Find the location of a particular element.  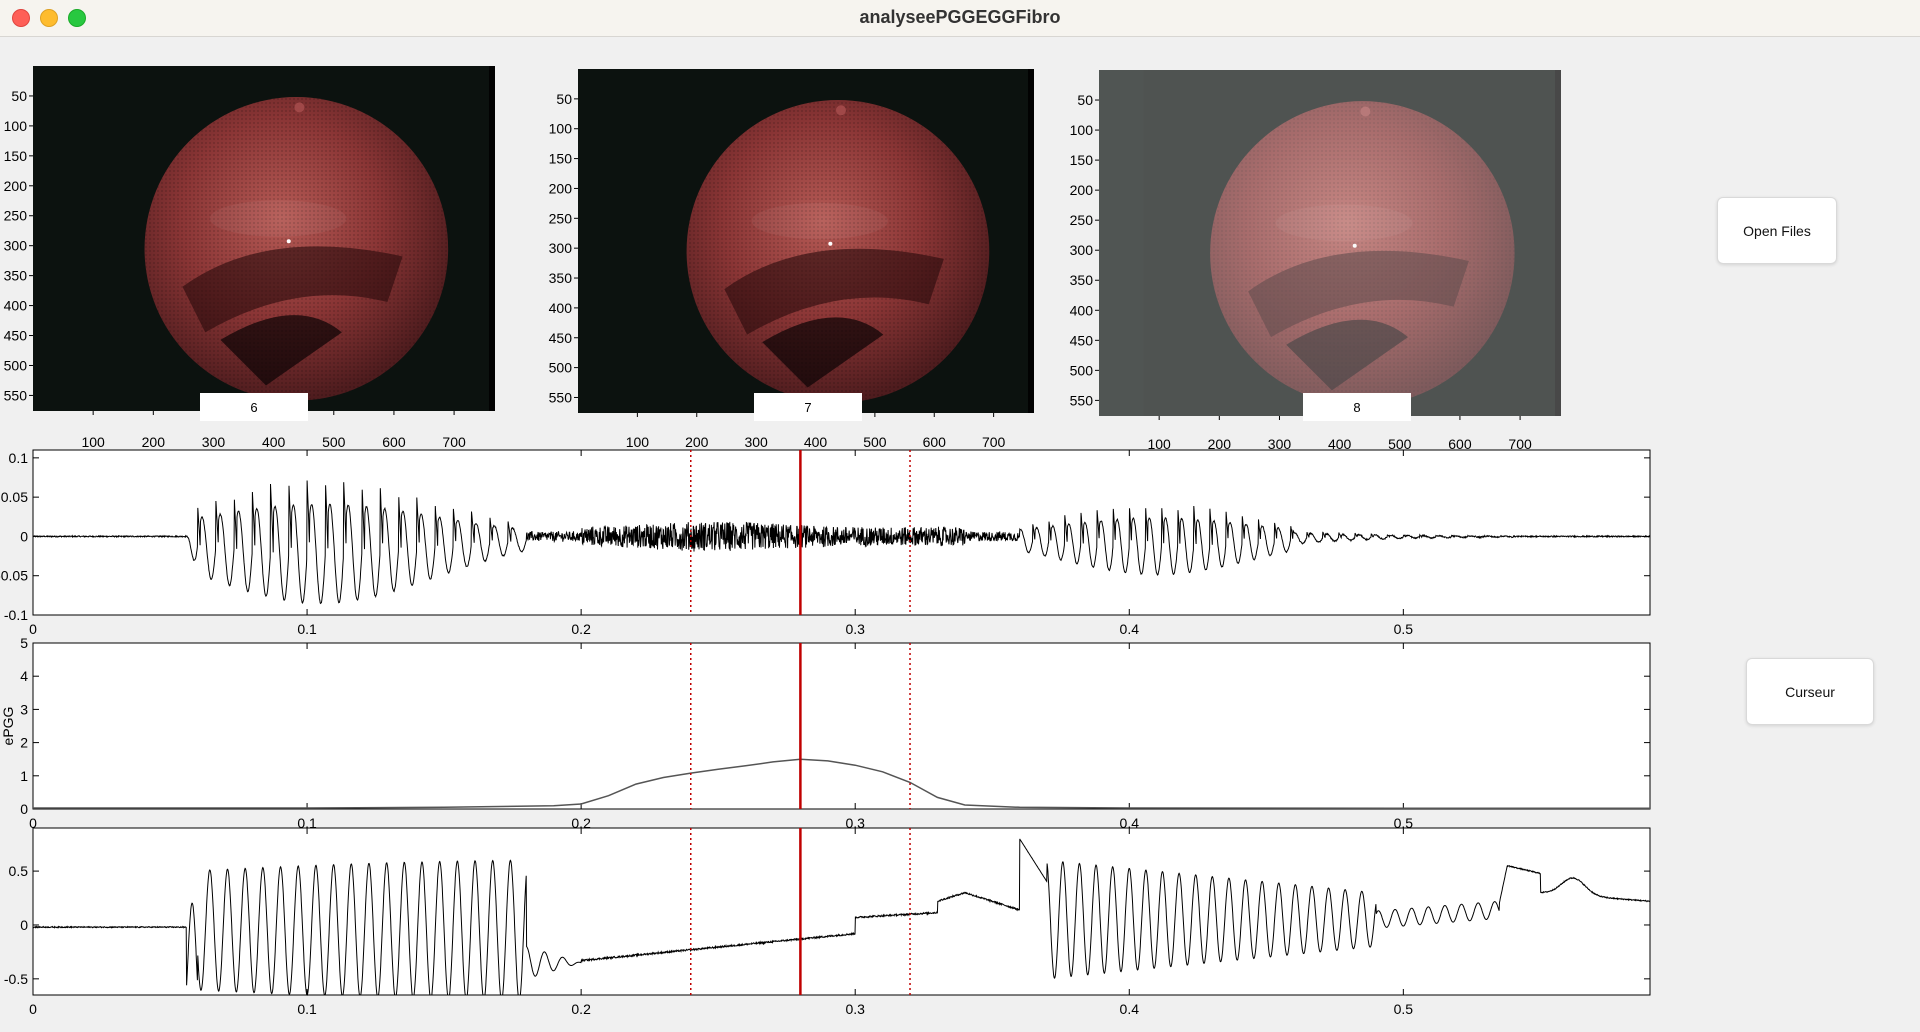

frame-8-image is located at coordinates (1330, 243).